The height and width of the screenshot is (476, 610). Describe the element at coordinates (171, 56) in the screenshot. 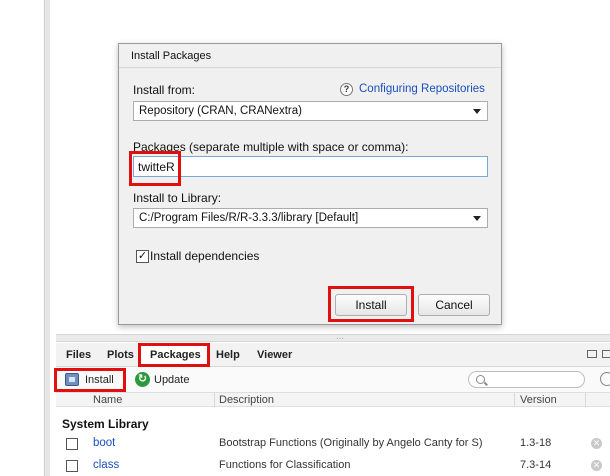

I see `dialog-title: Install Packages` at that location.